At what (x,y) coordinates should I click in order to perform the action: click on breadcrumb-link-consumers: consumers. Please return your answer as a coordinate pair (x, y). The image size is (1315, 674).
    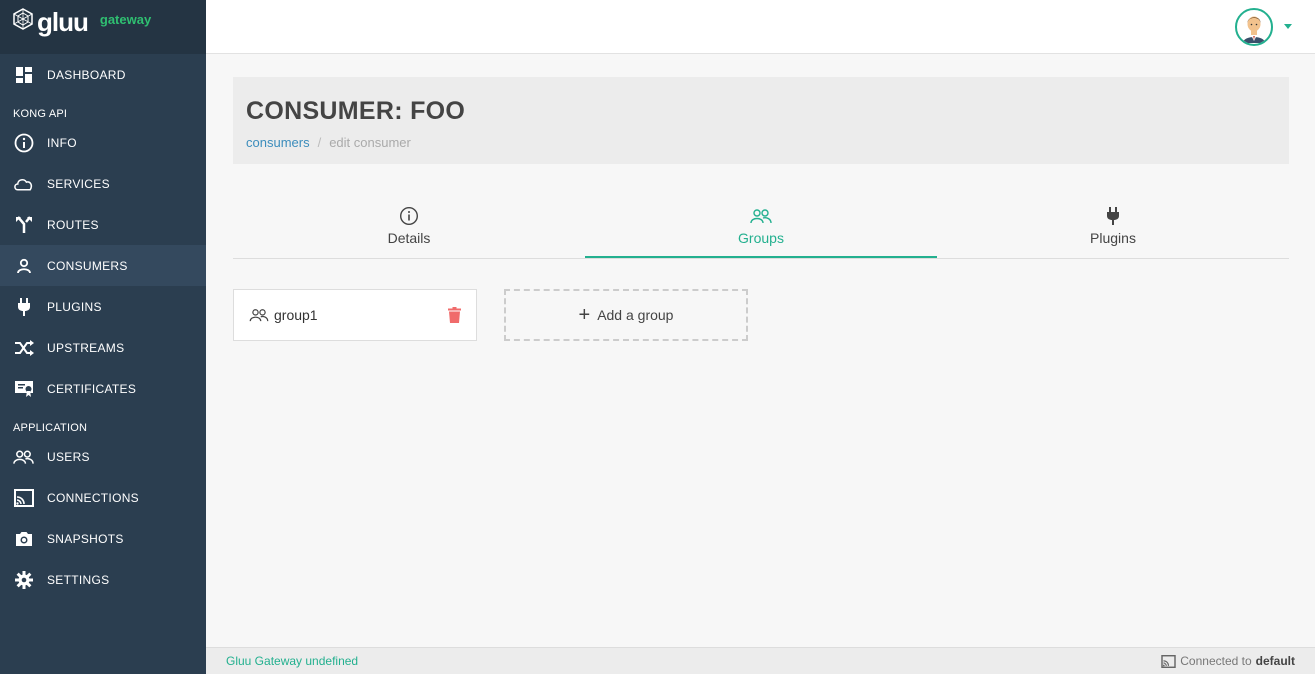
    Looking at the image, I should click on (278, 142).